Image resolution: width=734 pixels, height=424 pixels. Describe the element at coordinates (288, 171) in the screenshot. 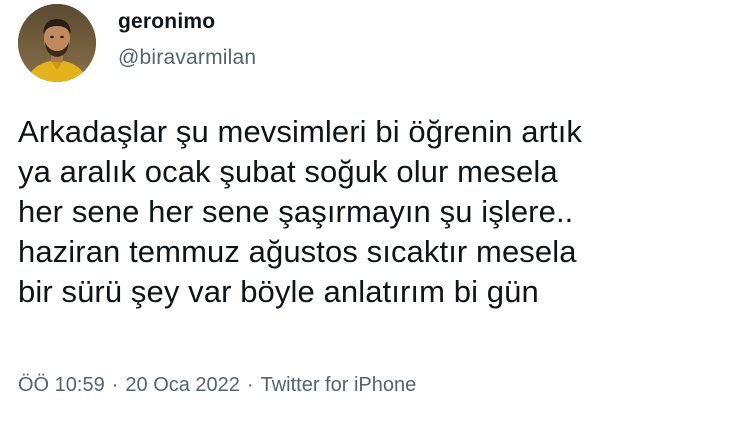

I see `tweet-text-line: ya aralık ocak şubat soğuk olur mesela` at that location.